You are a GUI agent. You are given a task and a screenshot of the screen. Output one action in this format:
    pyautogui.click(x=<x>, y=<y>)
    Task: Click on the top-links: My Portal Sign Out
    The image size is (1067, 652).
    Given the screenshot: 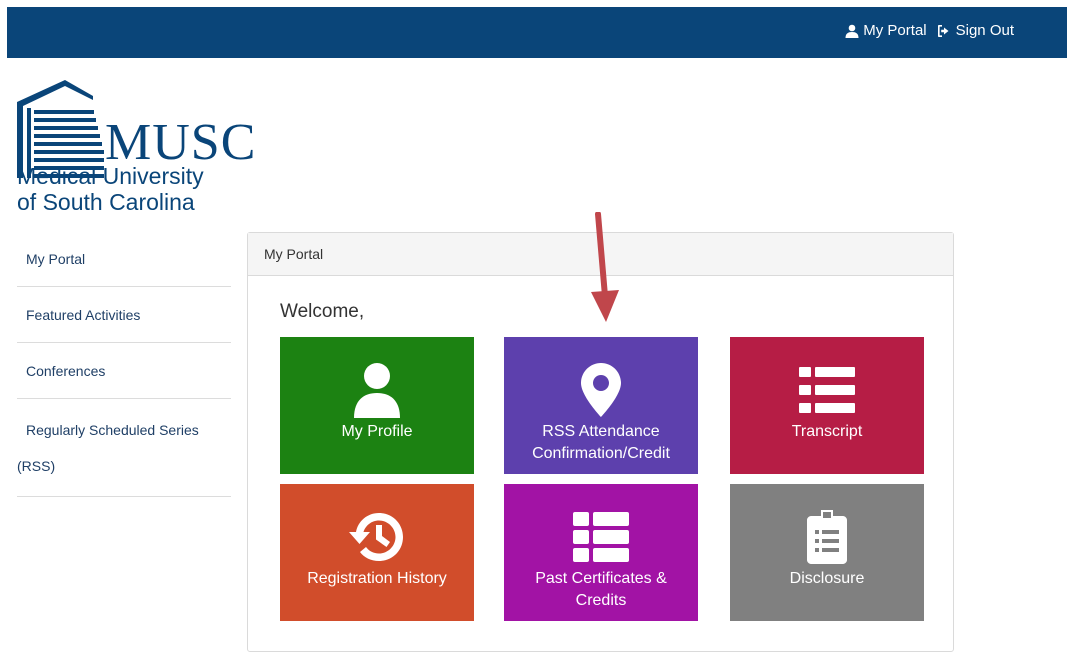 What is the action you would take?
    pyautogui.click(x=929, y=30)
    